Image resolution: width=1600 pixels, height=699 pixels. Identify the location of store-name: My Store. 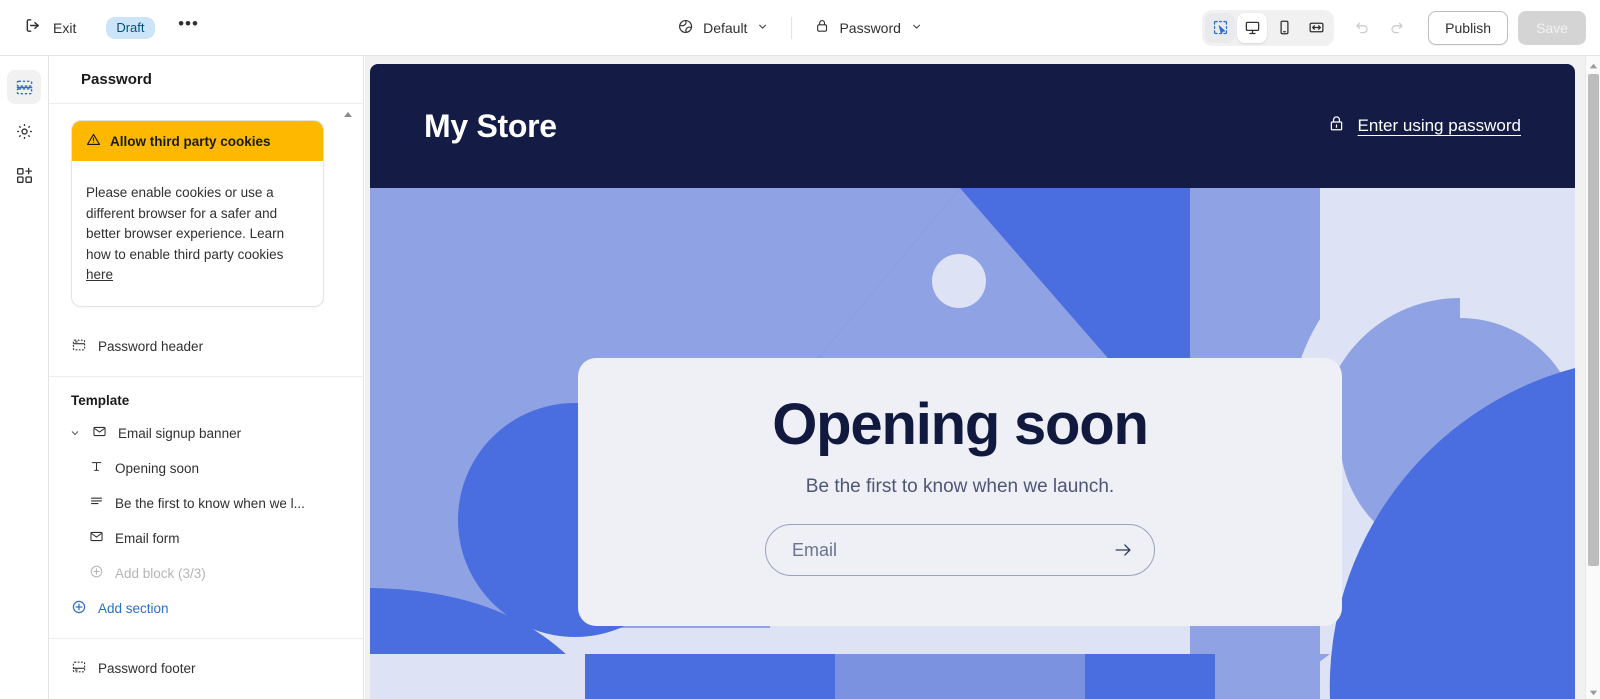
(490, 125).